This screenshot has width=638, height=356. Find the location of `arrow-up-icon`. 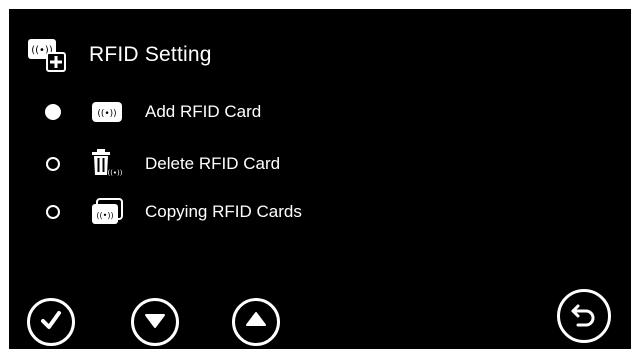

arrow-up-icon is located at coordinates (256, 322).